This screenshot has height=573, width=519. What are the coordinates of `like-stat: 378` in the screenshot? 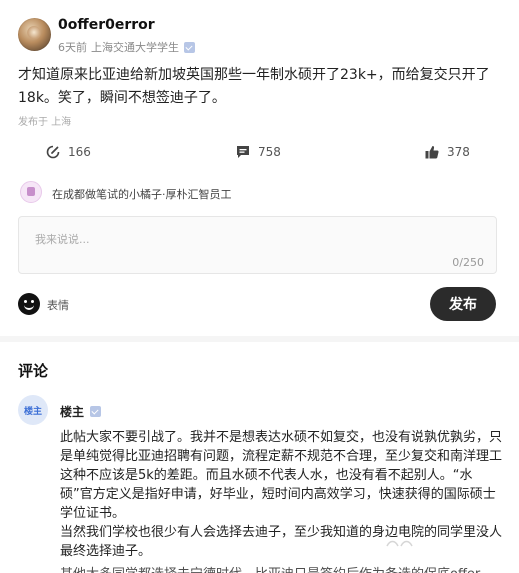 It's located at (447, 152).